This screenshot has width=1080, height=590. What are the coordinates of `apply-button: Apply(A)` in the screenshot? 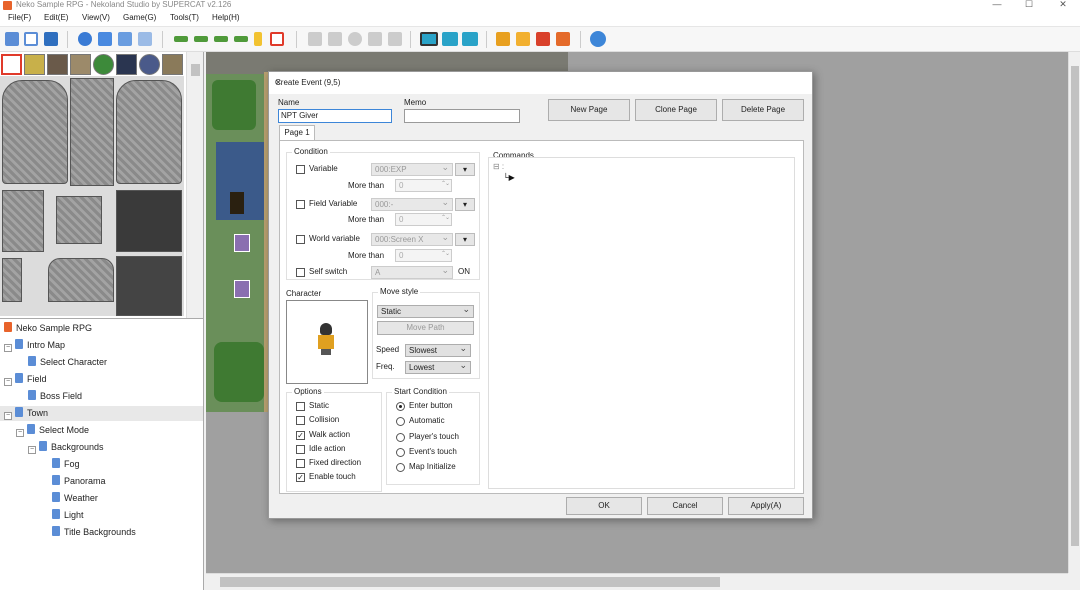 It's located at (766, 506).